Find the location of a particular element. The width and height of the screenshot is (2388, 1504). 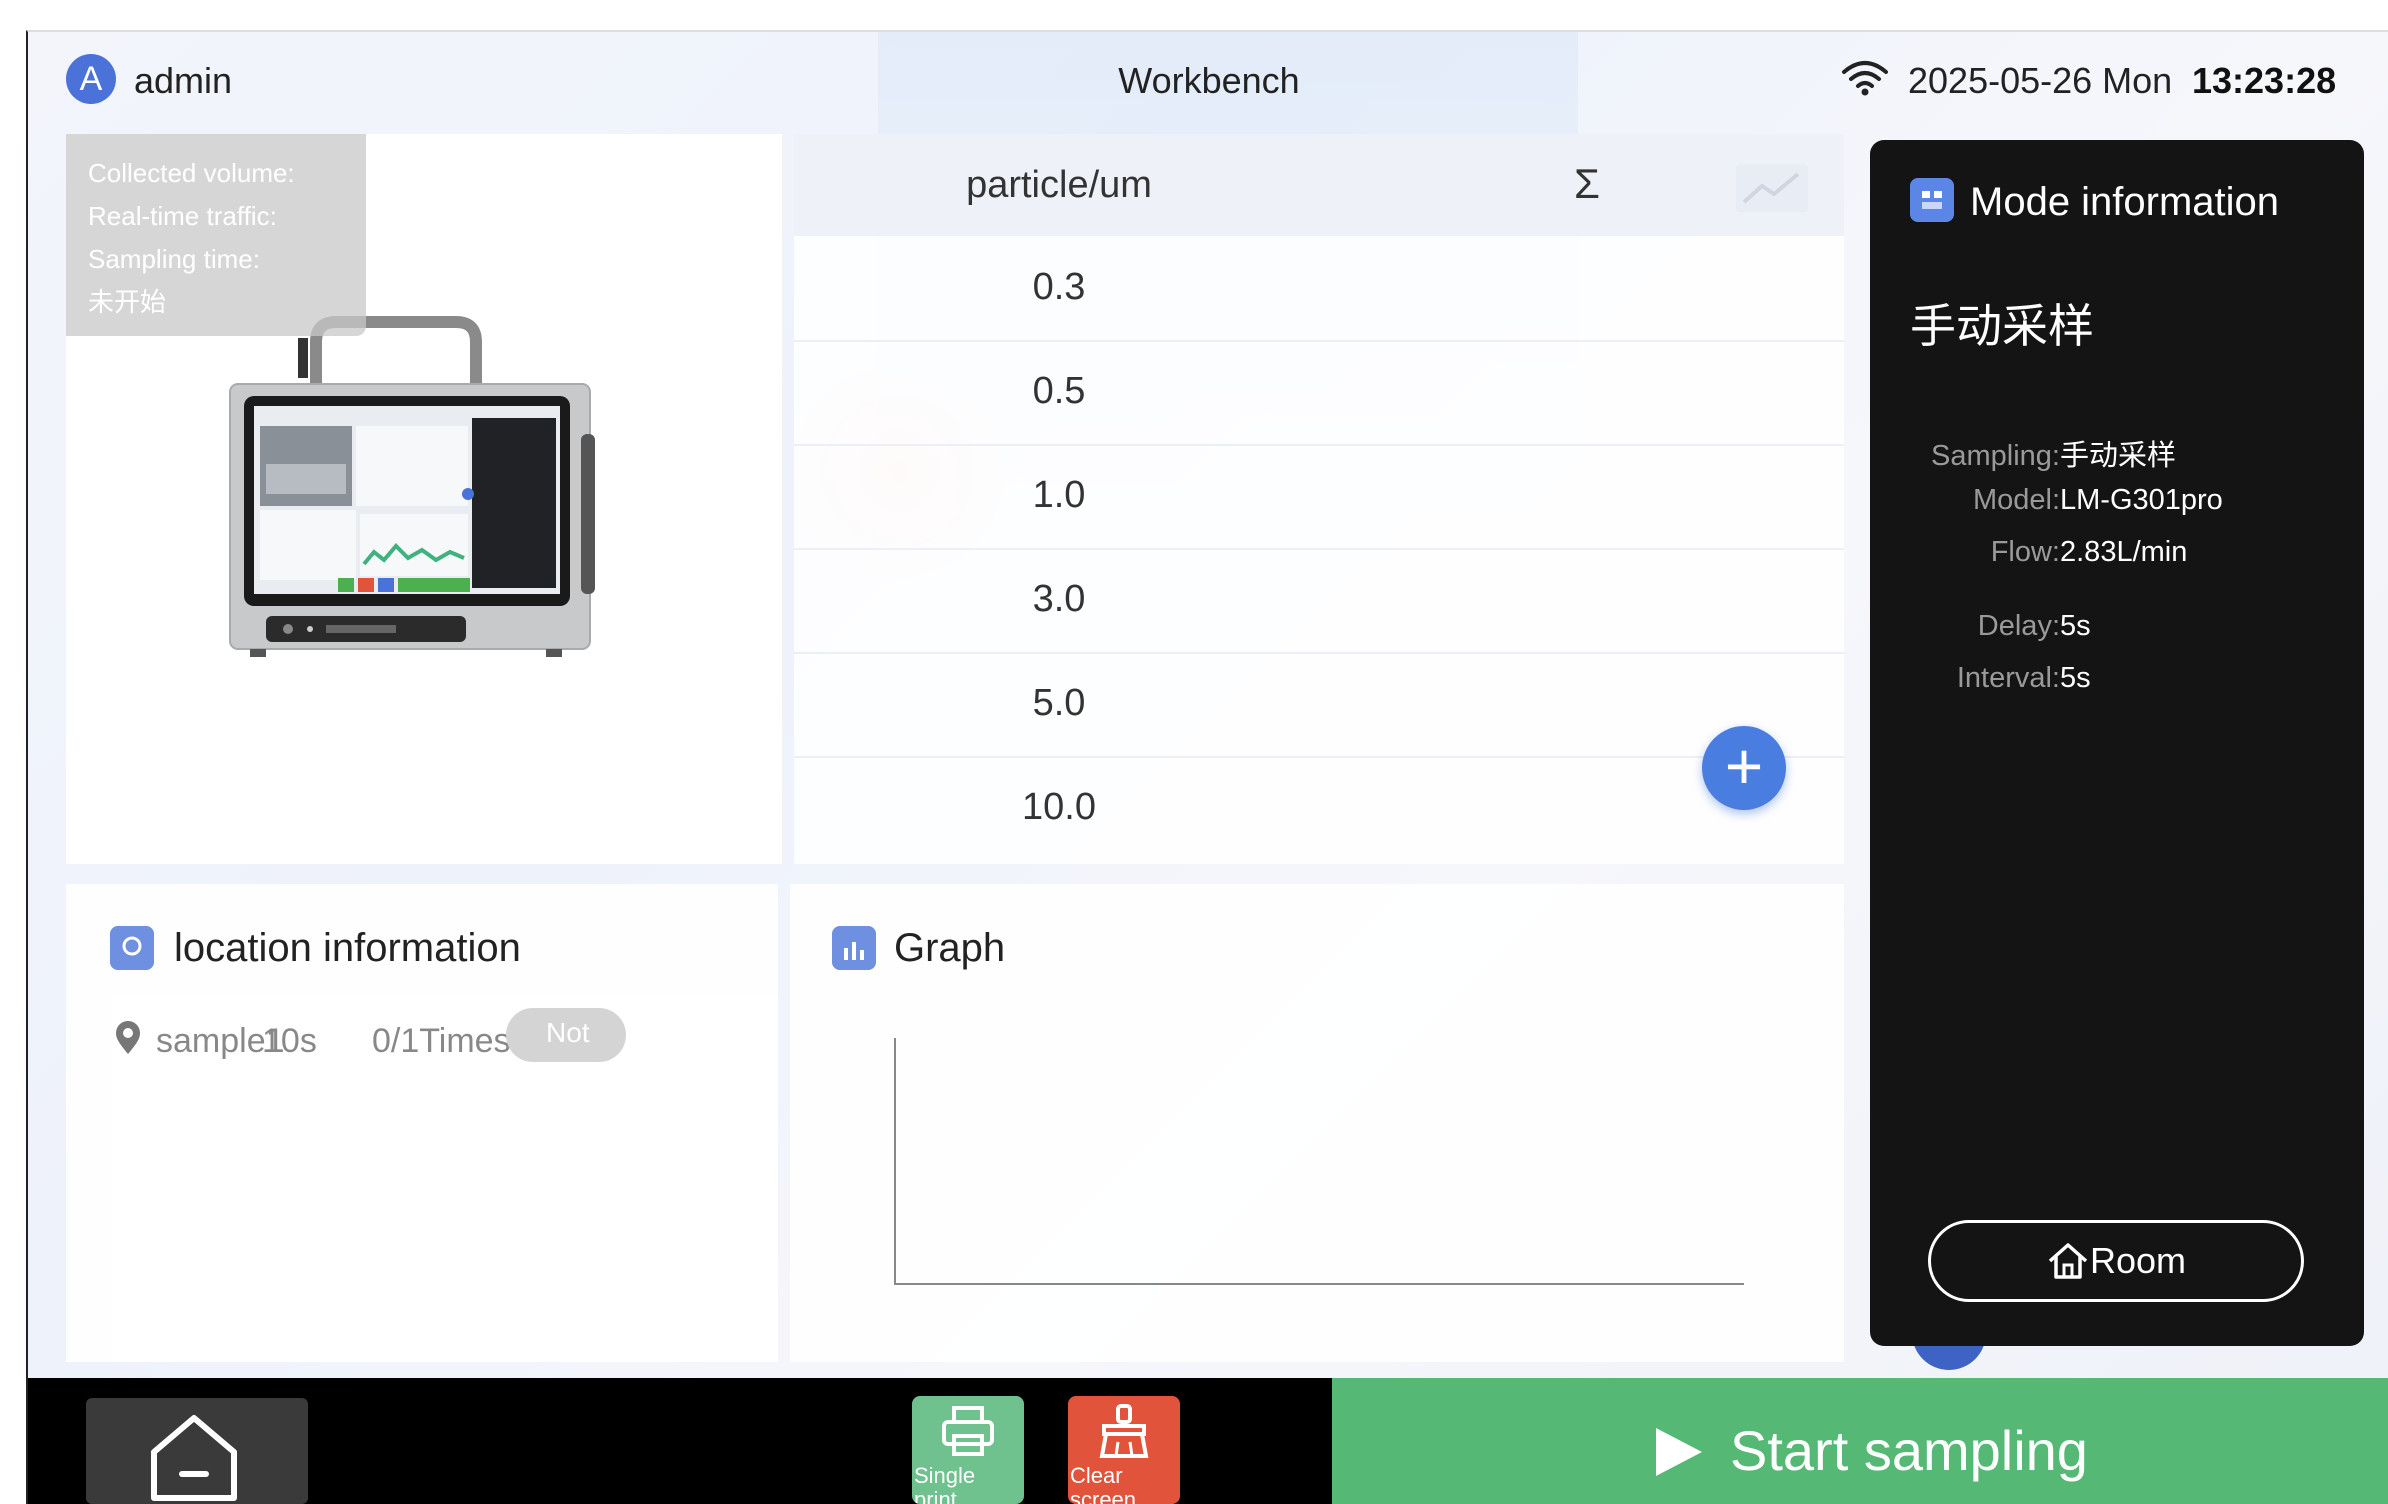

graph-title: Graph is located at coordinates (950, 948).